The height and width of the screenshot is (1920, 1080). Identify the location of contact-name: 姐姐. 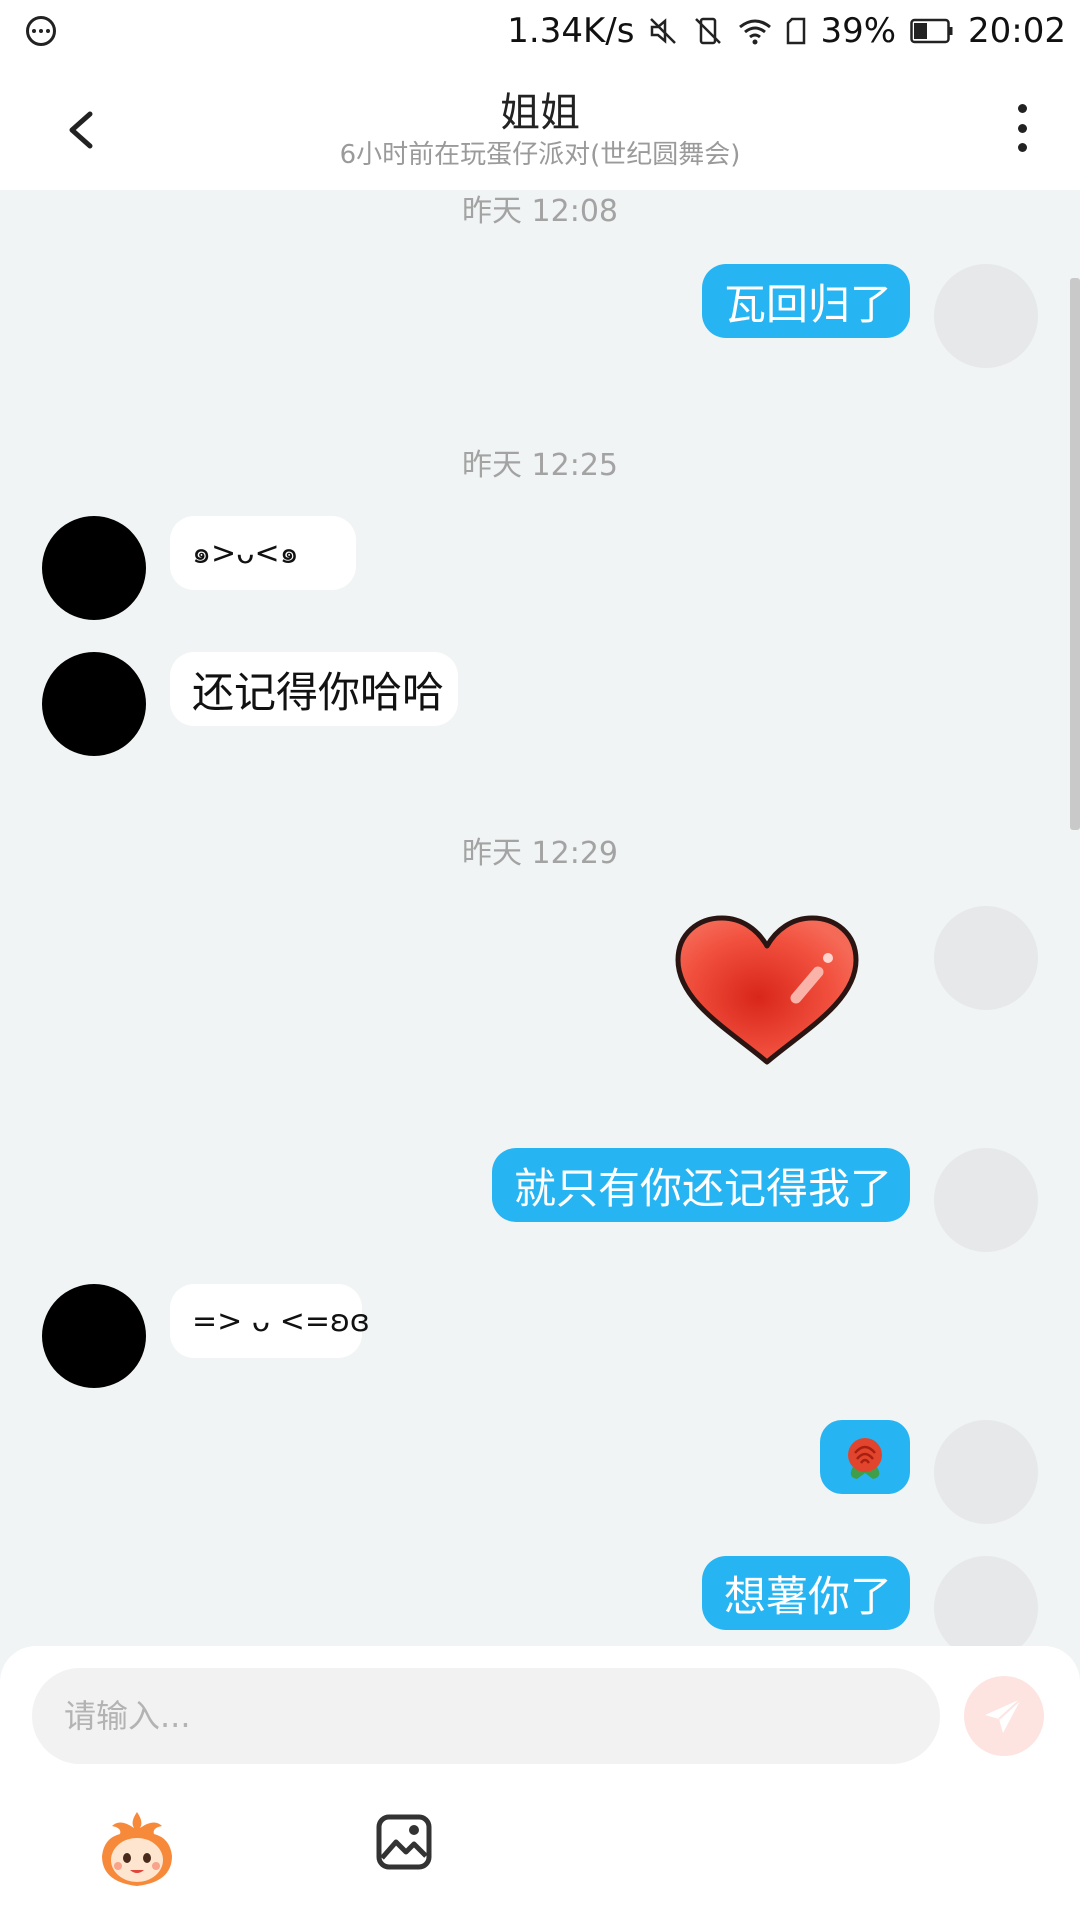
(540, 113).